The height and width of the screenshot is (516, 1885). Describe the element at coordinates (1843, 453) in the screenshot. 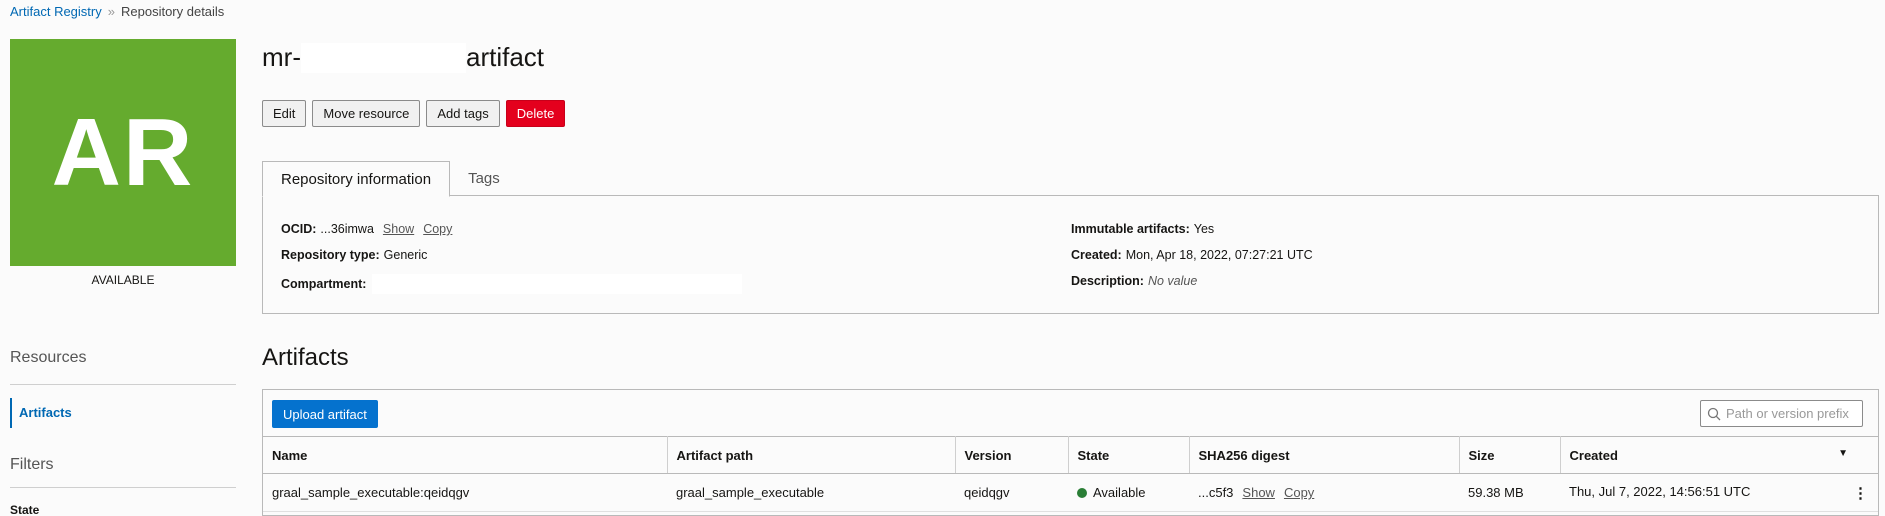

I see `sort-down-icon: ▼` at that location.